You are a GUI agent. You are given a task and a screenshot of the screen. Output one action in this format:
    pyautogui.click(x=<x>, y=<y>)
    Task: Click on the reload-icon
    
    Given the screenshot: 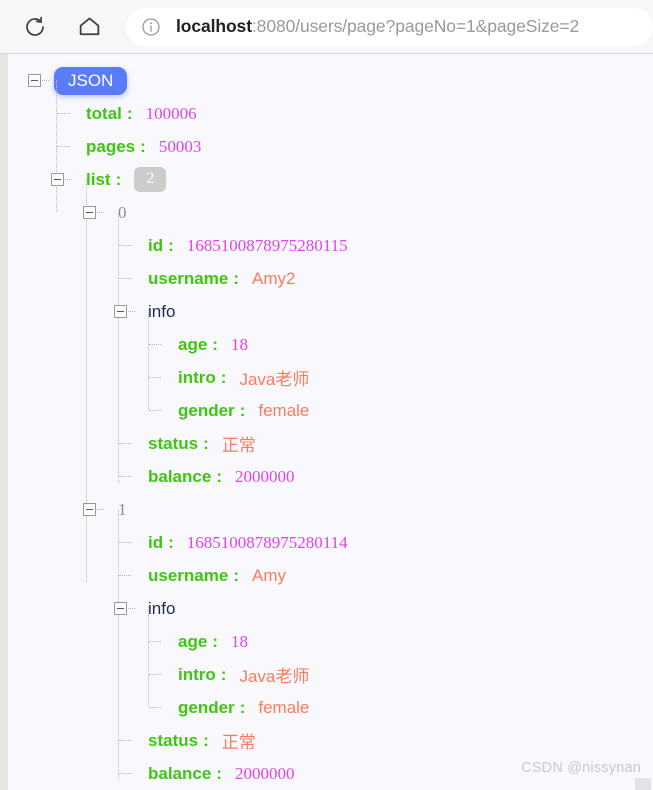 What is the action you would take?
    pyautogui.click(x=35, y=27)
    